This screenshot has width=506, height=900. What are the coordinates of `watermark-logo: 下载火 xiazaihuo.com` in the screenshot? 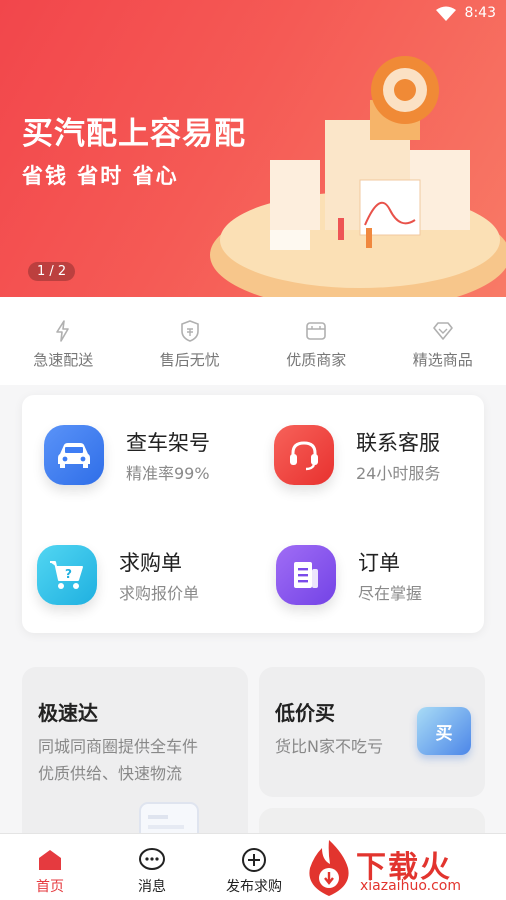 It's located at (400, 868).